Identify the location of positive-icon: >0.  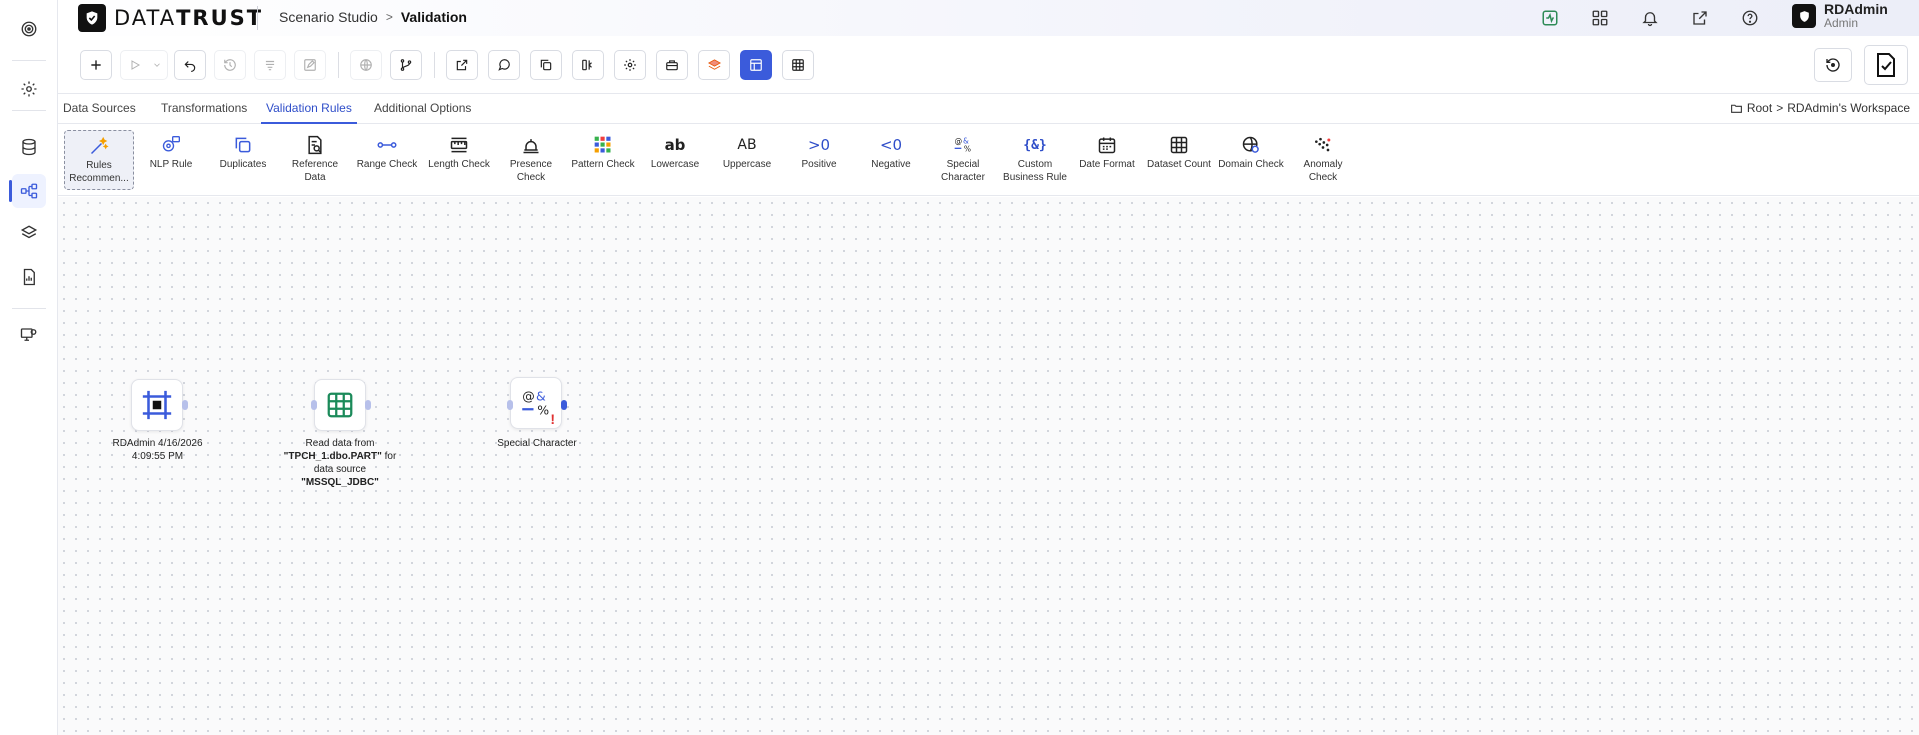
(819, 145).